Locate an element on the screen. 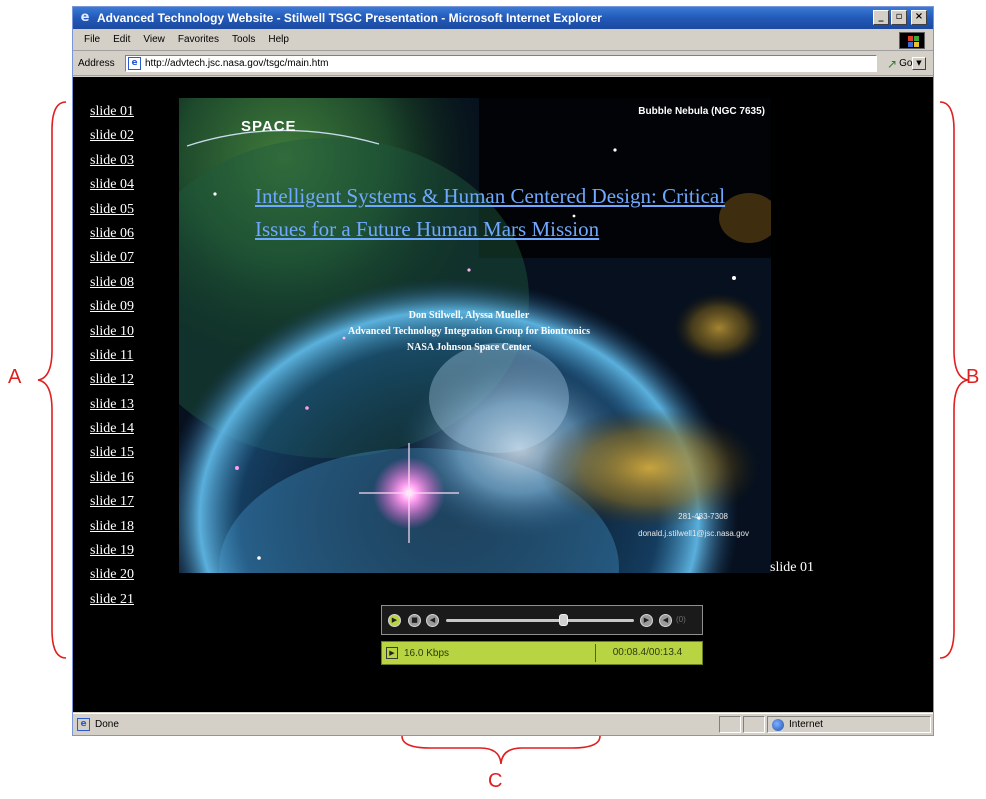 This screenshot has width=986, height=799. rewind-button: ◀ is located at coordinates (432, 620).